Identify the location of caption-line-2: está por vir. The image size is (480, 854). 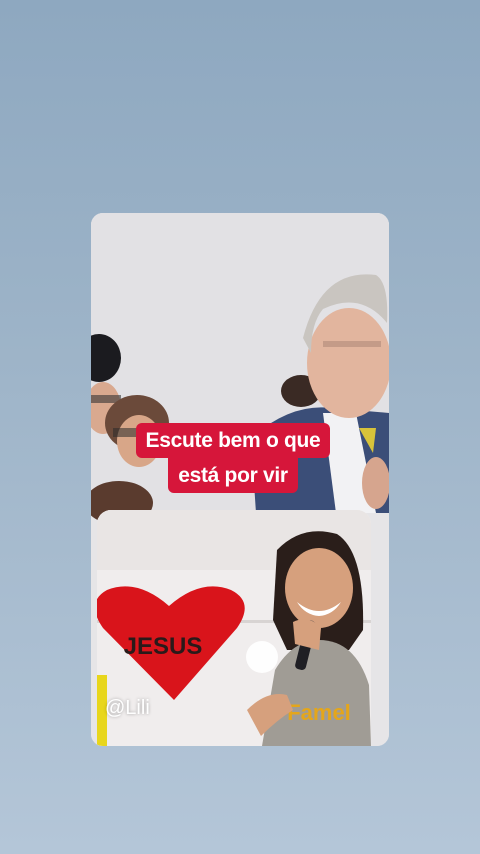
(233, 475).